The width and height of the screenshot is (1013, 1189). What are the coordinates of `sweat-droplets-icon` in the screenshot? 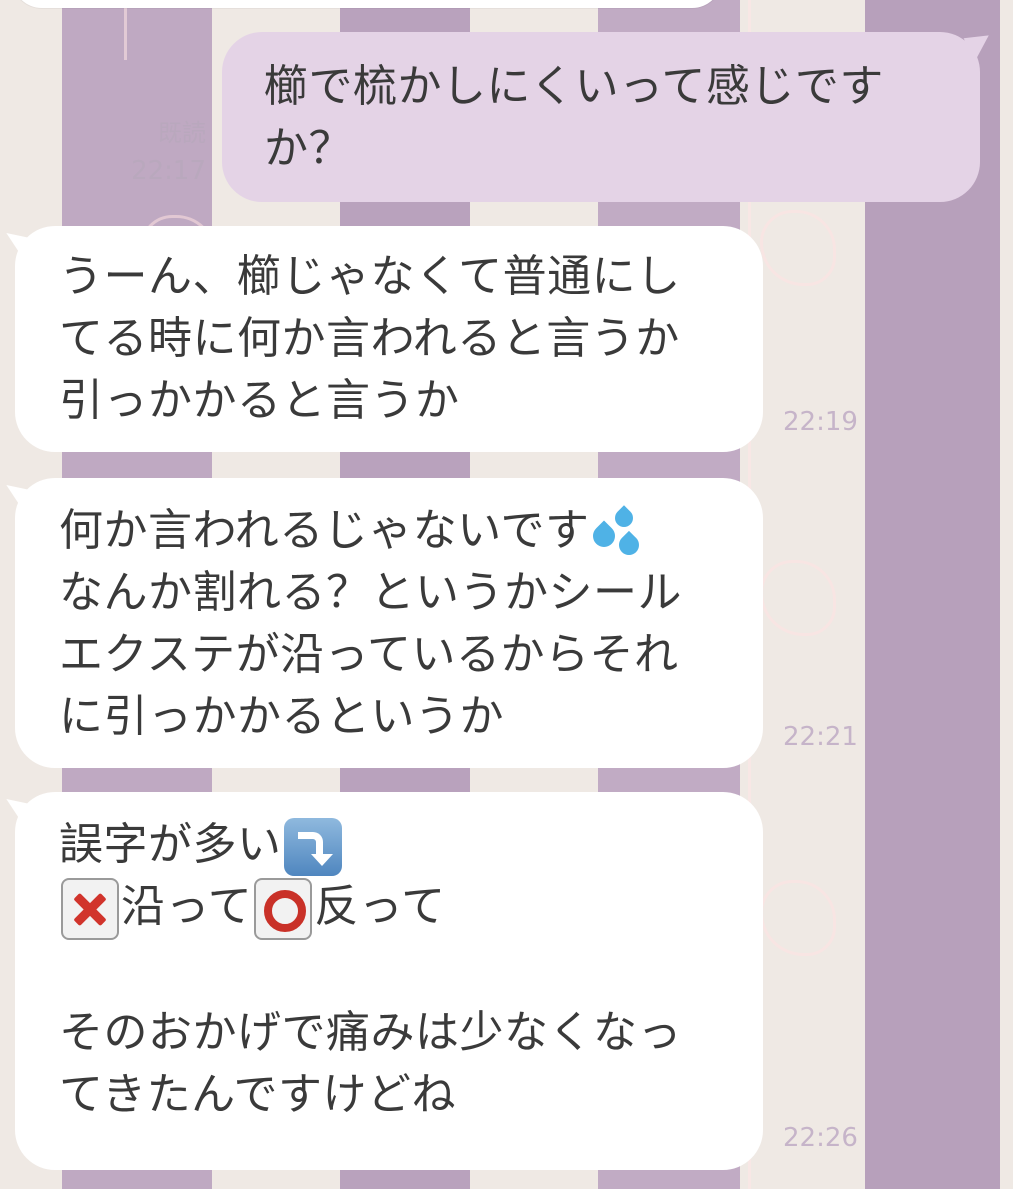 It's located at (616, 532).